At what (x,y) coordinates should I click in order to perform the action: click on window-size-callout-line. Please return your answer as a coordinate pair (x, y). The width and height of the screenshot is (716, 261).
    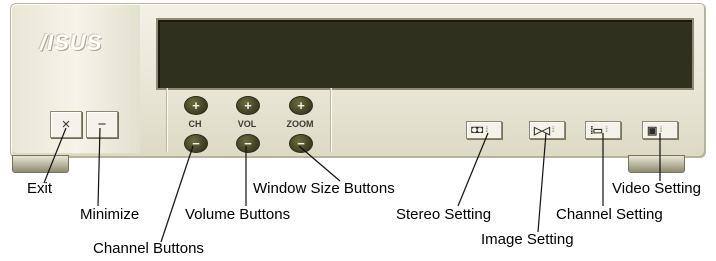
    Looking at the image, I should click on (319, 163).